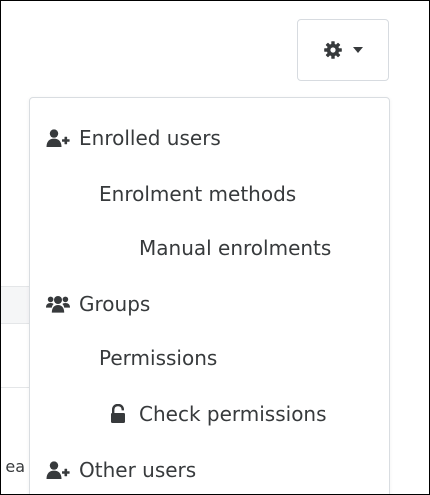 The image size is (430, 495). What do you see at coordinates (358, 50) in the screenshot?
I see `caret-down-icon` at bounding box center [358, 50].